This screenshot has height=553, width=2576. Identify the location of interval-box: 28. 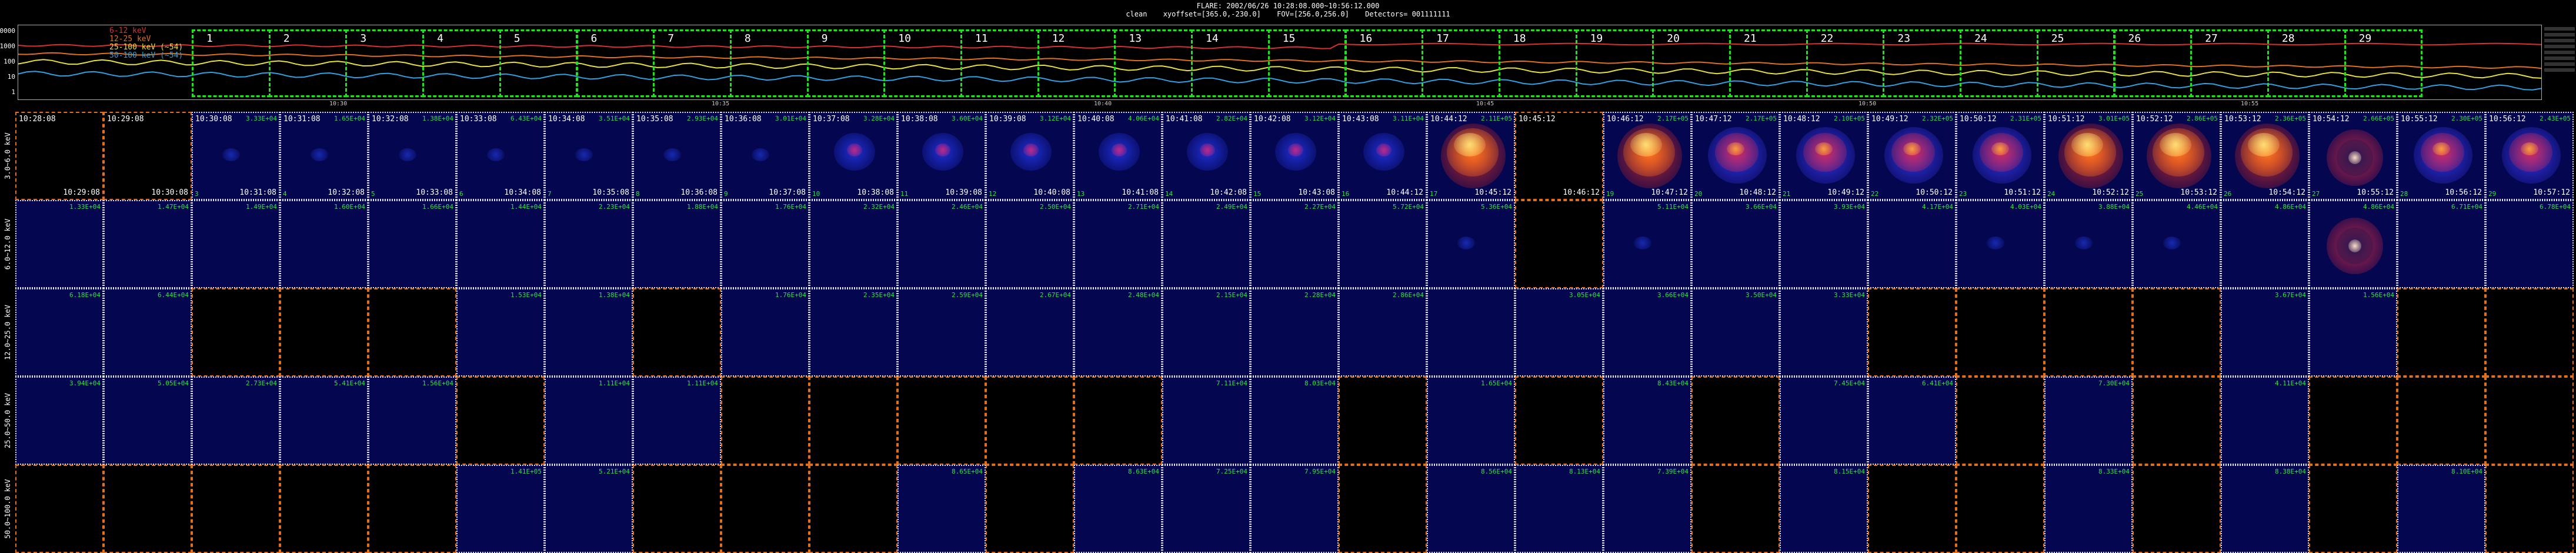
(2306, 63).